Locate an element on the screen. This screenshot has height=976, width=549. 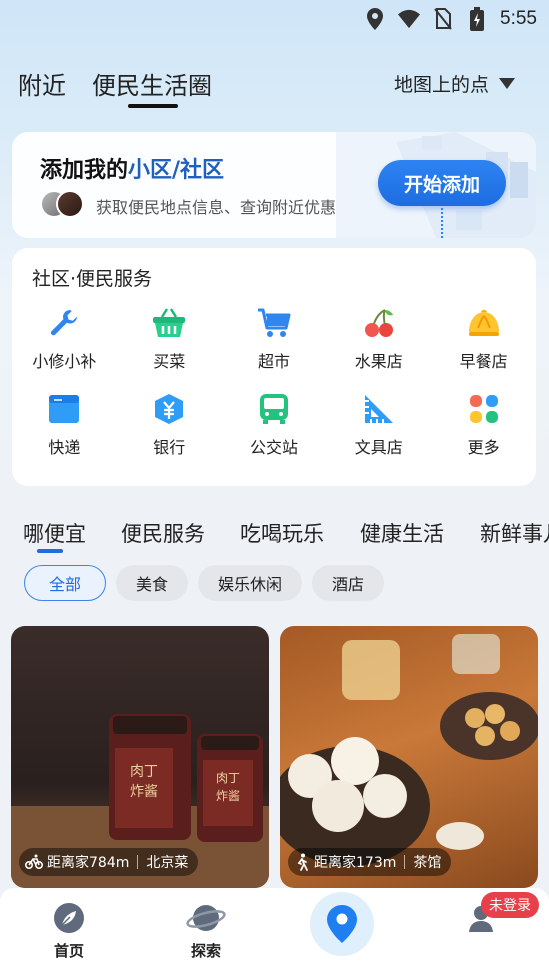
nav-label: 首页 is located at coordinates (68, 951).